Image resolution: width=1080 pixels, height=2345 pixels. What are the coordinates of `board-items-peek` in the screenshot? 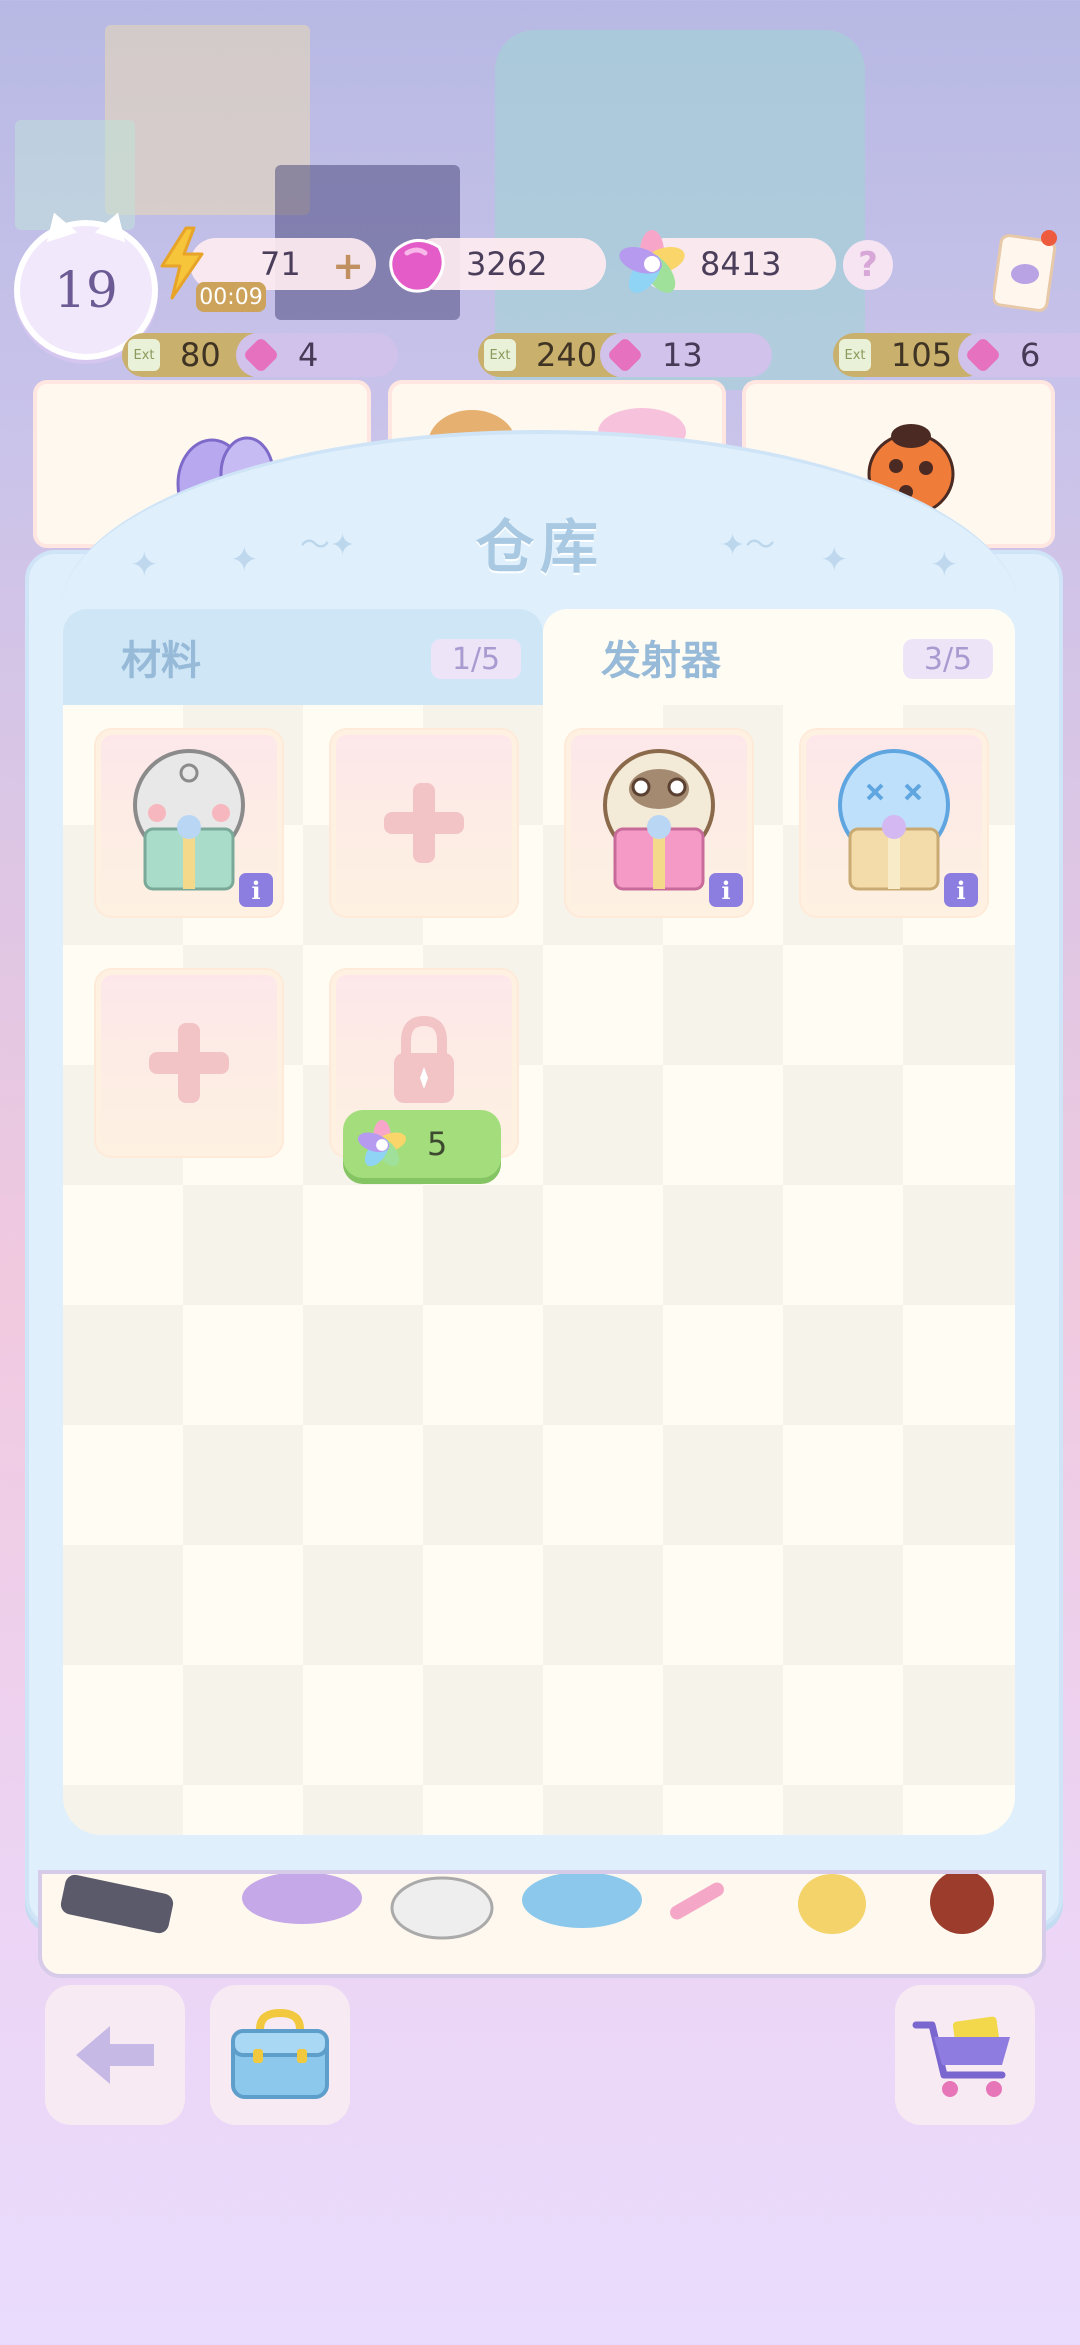 It's located at (527, 1905).